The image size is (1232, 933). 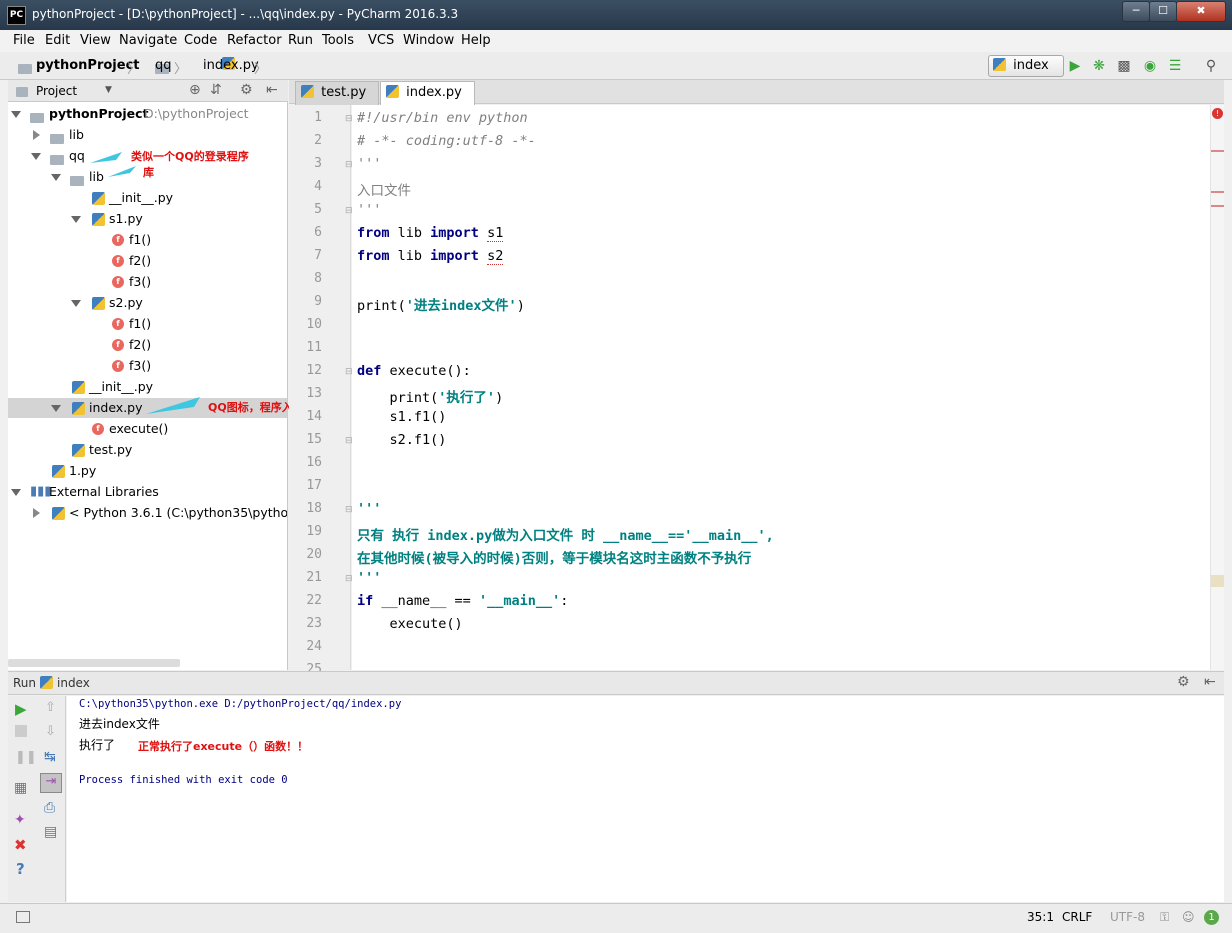 What do you see at coordinates (434, 92) in the screenshot?
I see `tab-label: index.py` at bounding box center [434, 92].